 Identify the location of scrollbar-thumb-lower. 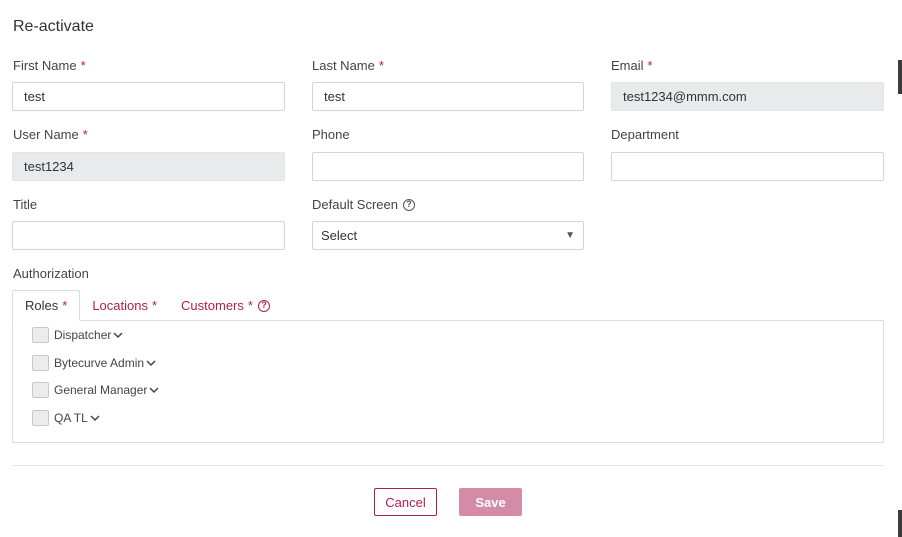
(900, 523).